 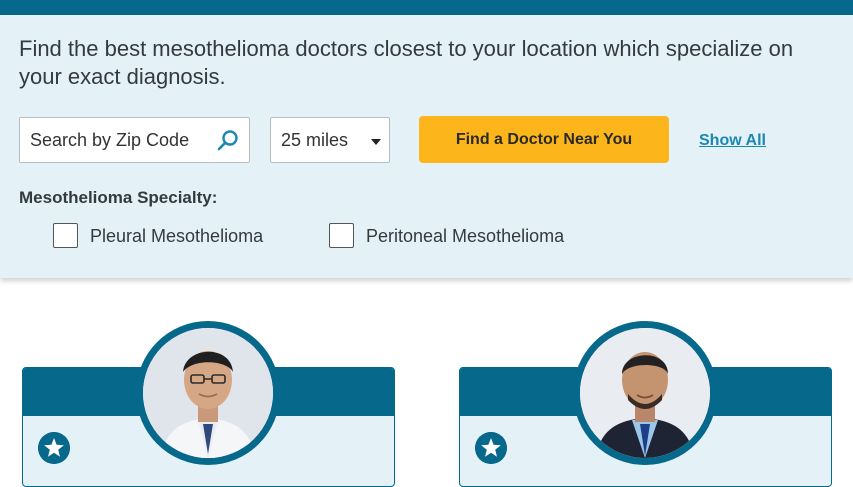 What do you see at coordinates (465, 236) in the screenshot?
I see `peritoneal-label: Peritoneal Mesothelioma` at bounding box center [465, 236].